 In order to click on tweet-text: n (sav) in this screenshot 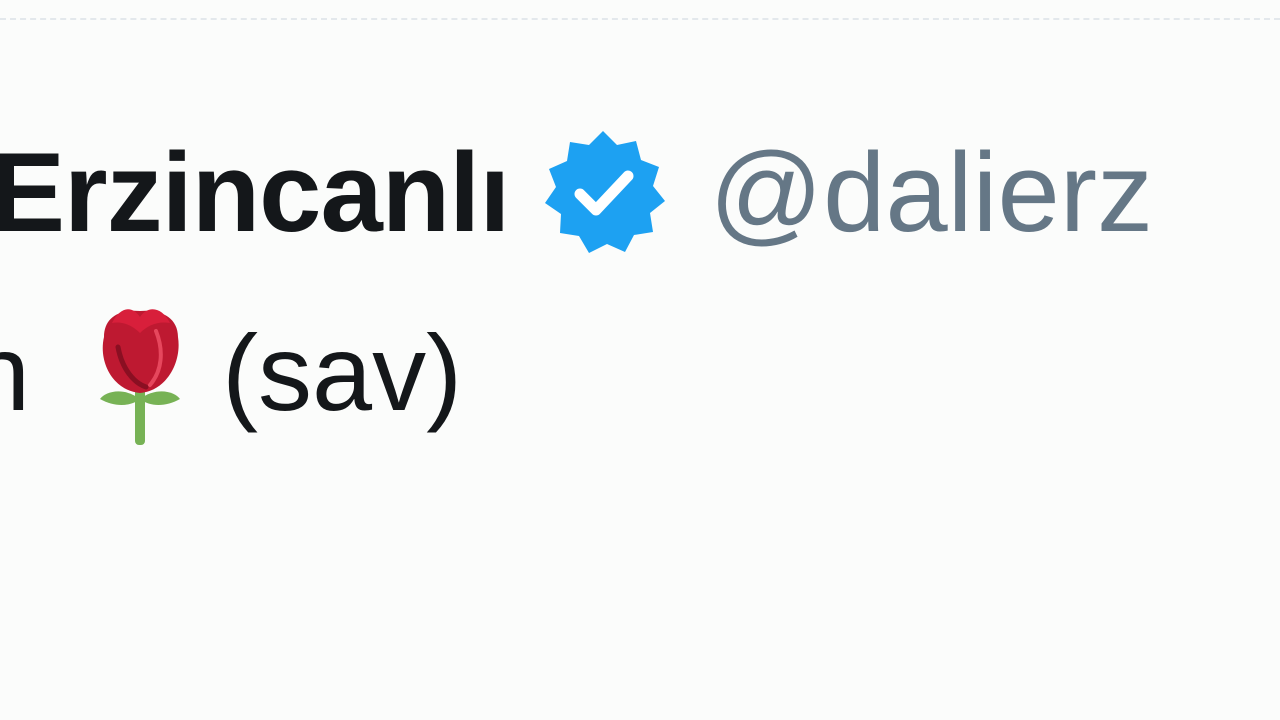, I will do `click(231, 376)`.